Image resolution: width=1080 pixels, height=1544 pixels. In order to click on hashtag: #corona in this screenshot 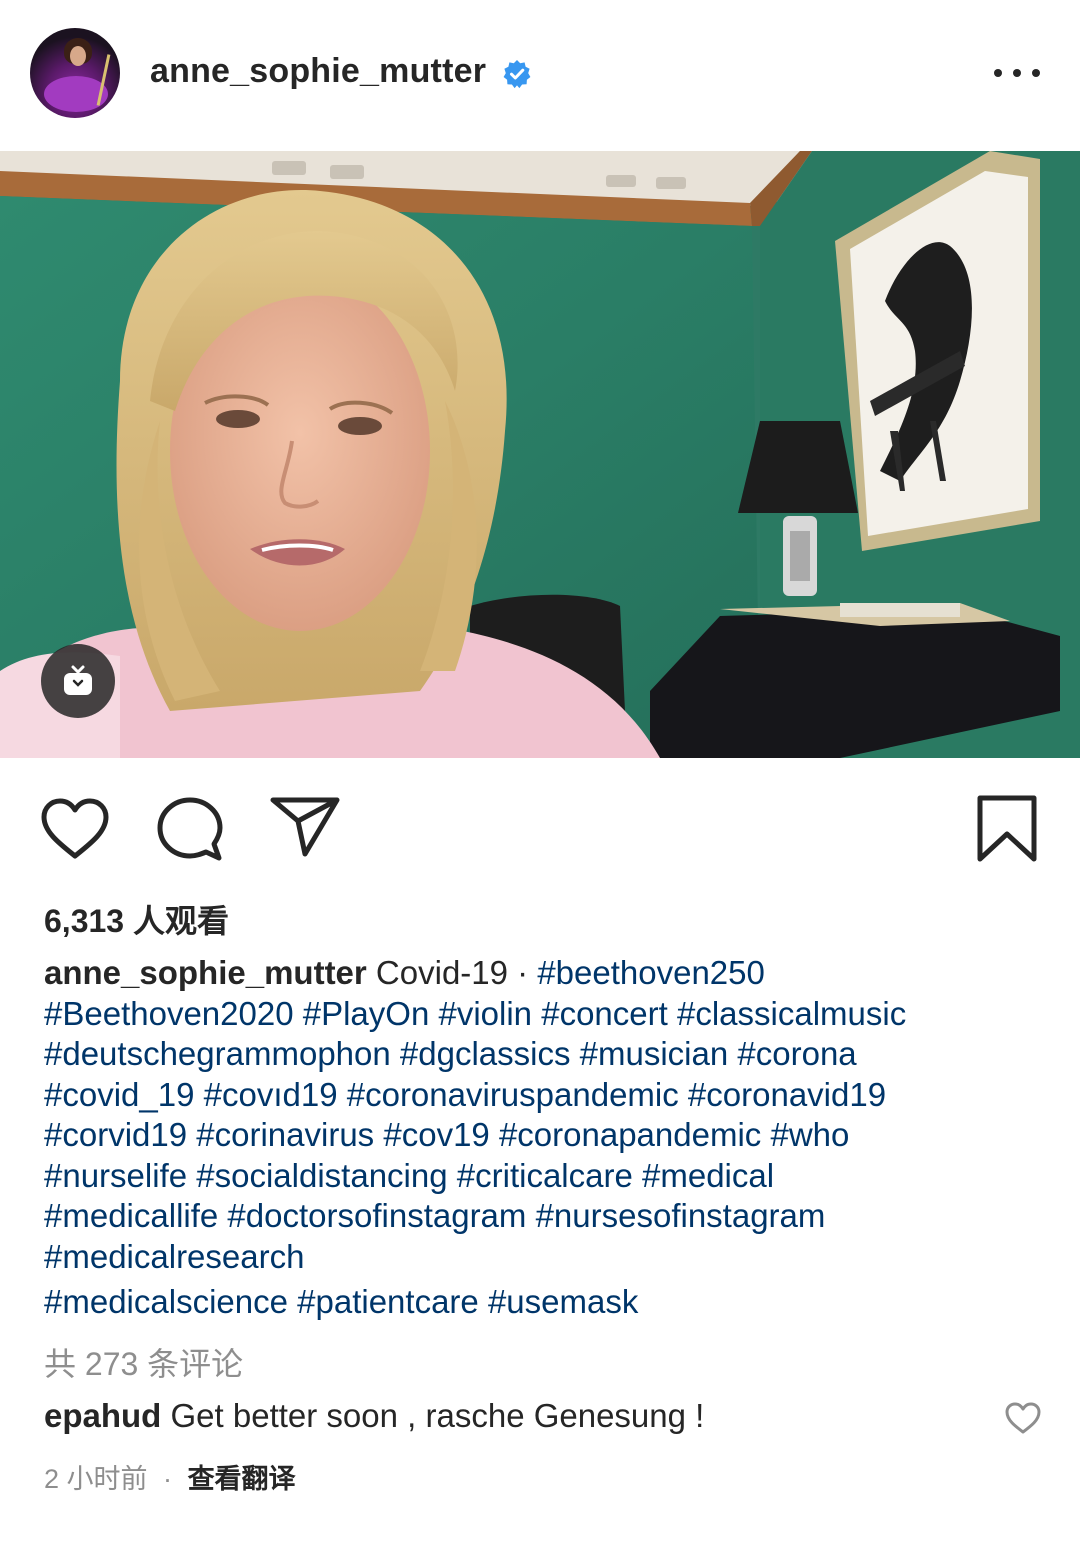, I will do `click(796, 1053)`.